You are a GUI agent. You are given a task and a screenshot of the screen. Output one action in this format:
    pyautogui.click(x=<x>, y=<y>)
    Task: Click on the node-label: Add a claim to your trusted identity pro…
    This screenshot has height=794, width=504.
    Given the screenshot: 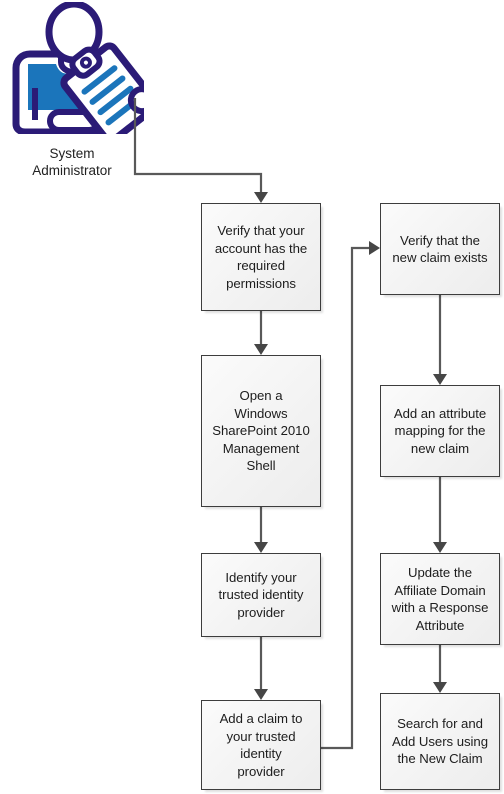 What is the action you would take?
    pyautogui.click(x=261, y=745)
    